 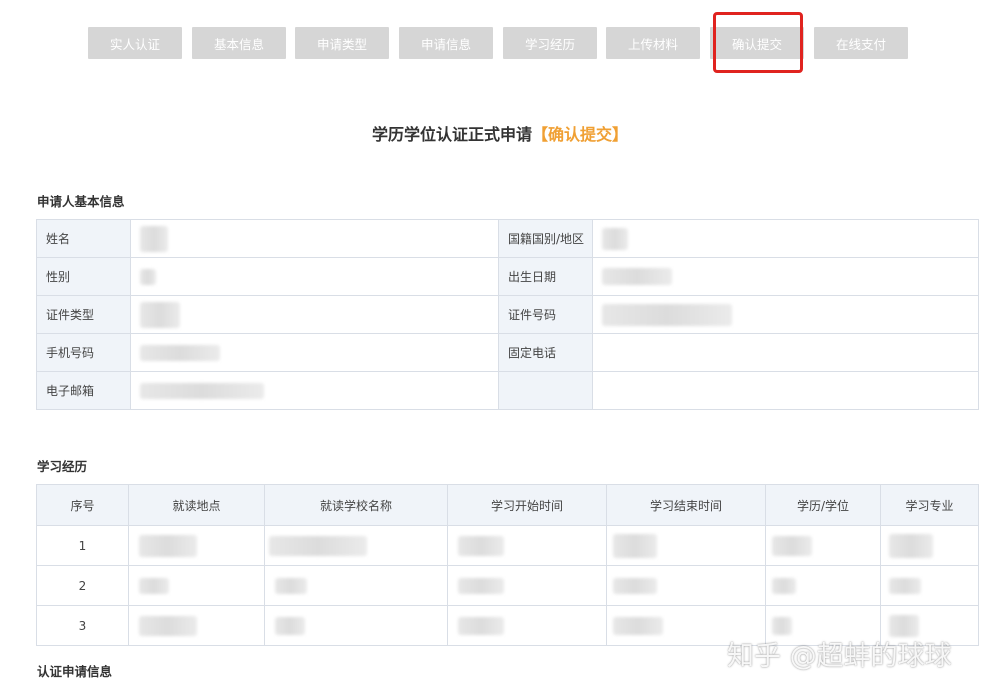 I want to click on row-index: 3, so click(x=82, y=625).